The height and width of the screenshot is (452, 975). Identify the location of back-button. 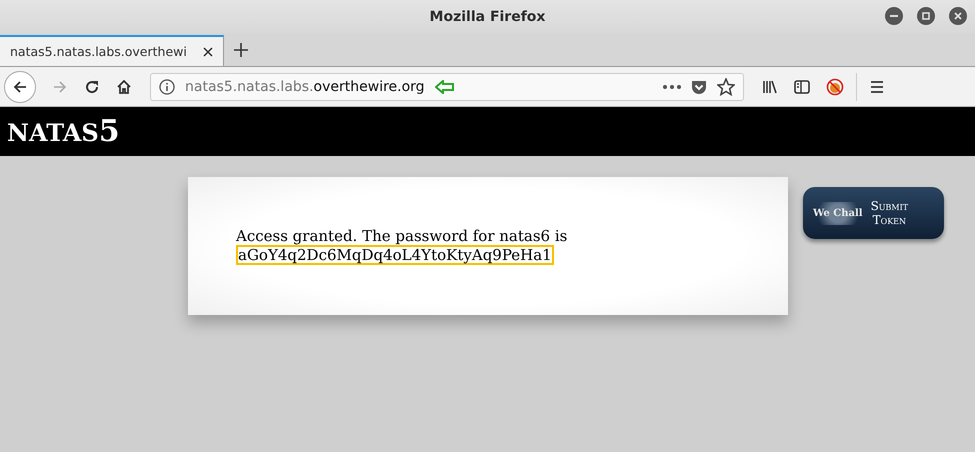
(20, 86).